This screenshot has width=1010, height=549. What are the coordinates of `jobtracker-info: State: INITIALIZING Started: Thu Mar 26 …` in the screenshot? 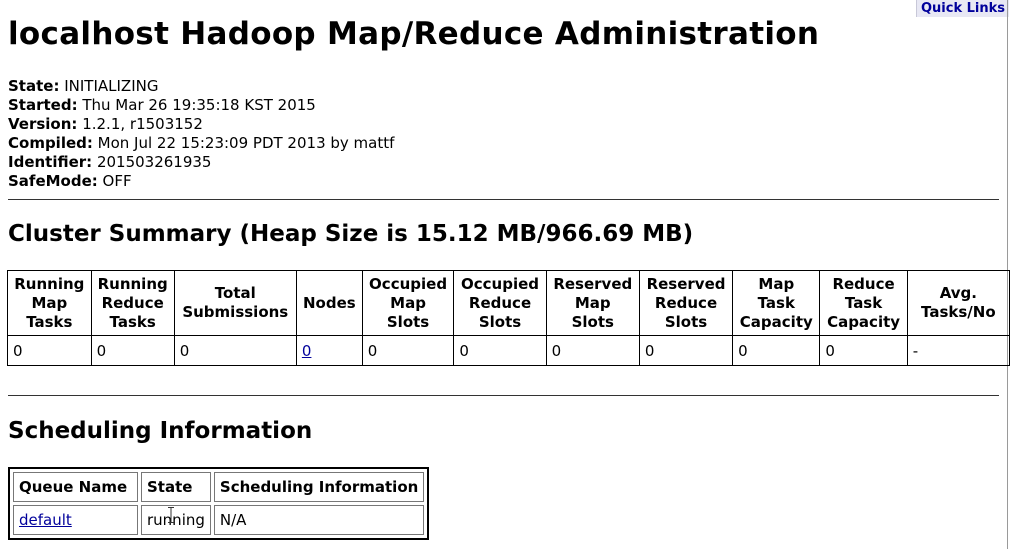 It's located at (201, 134).